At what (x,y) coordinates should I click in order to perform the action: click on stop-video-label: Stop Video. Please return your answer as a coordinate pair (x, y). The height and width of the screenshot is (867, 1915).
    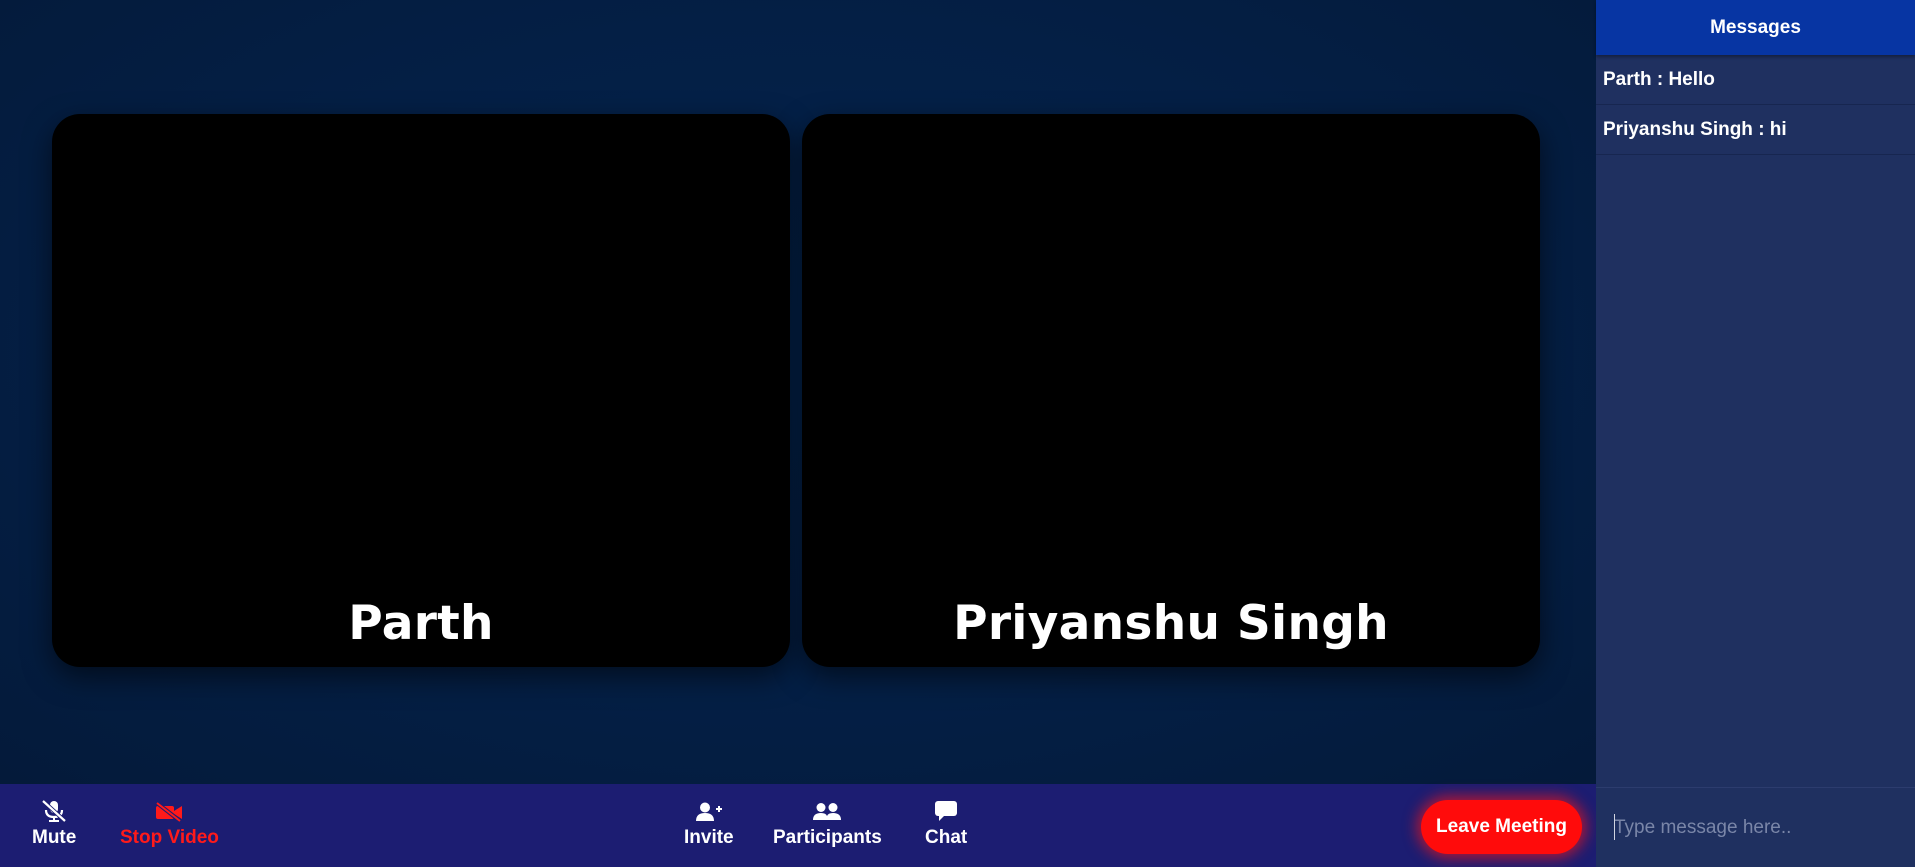
    Looking at the image, I should click on (169, 837).